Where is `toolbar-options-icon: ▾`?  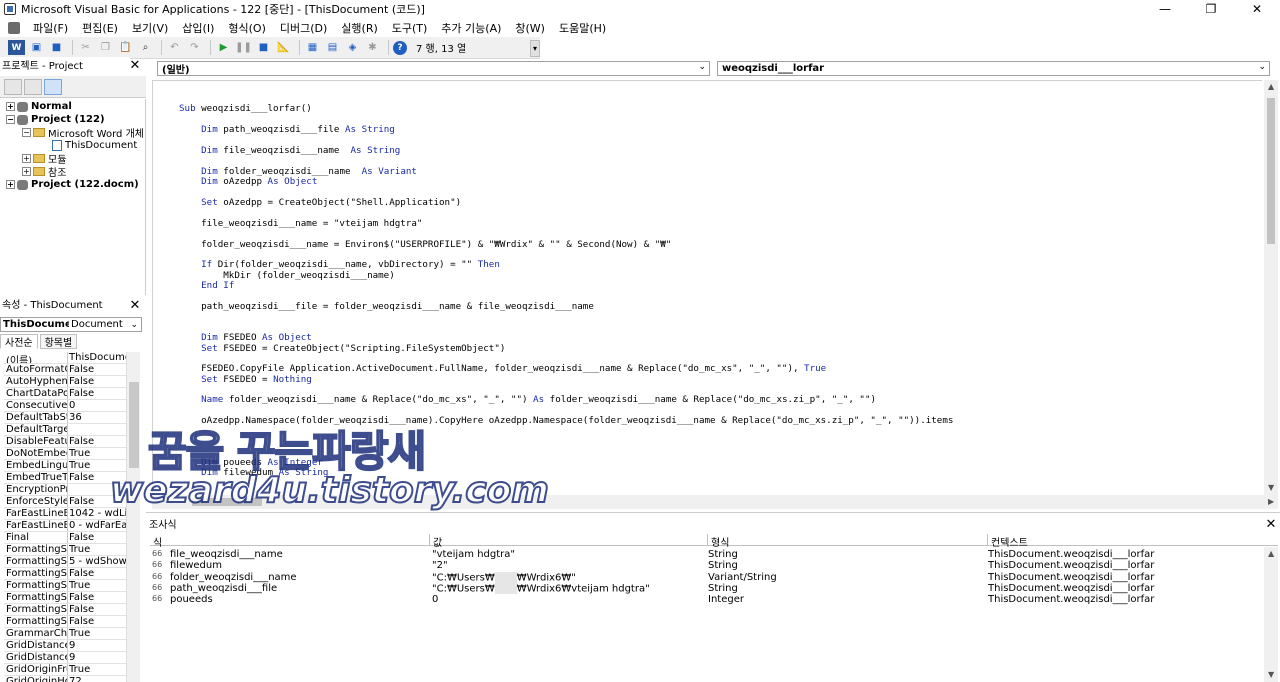
toolbar-options-icon: ▾ is located at coordinates (535, 48).